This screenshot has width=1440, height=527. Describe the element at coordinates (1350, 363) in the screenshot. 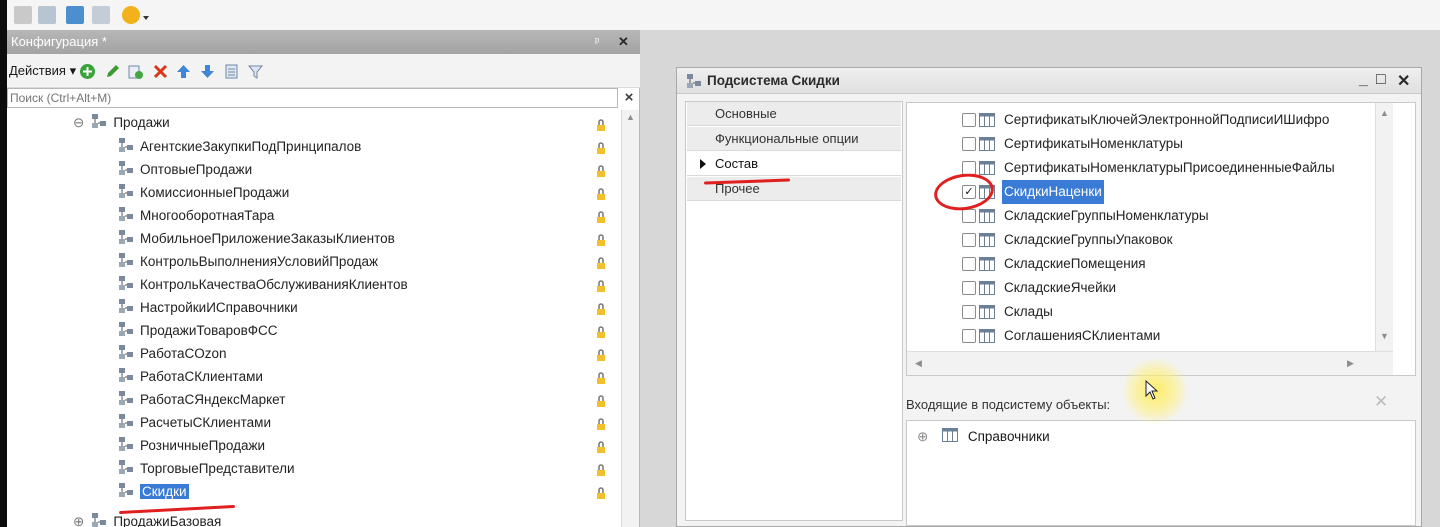

I see `scroll-right-icon: ▶` at that location.